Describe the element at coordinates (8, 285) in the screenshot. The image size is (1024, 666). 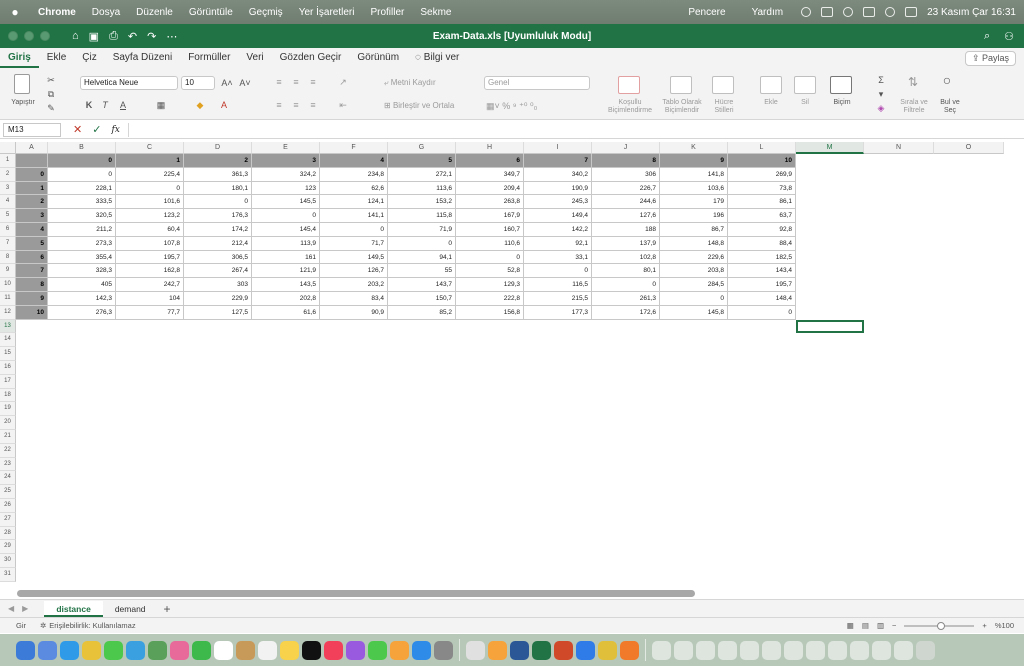
I see `row-header: 10` at that location.